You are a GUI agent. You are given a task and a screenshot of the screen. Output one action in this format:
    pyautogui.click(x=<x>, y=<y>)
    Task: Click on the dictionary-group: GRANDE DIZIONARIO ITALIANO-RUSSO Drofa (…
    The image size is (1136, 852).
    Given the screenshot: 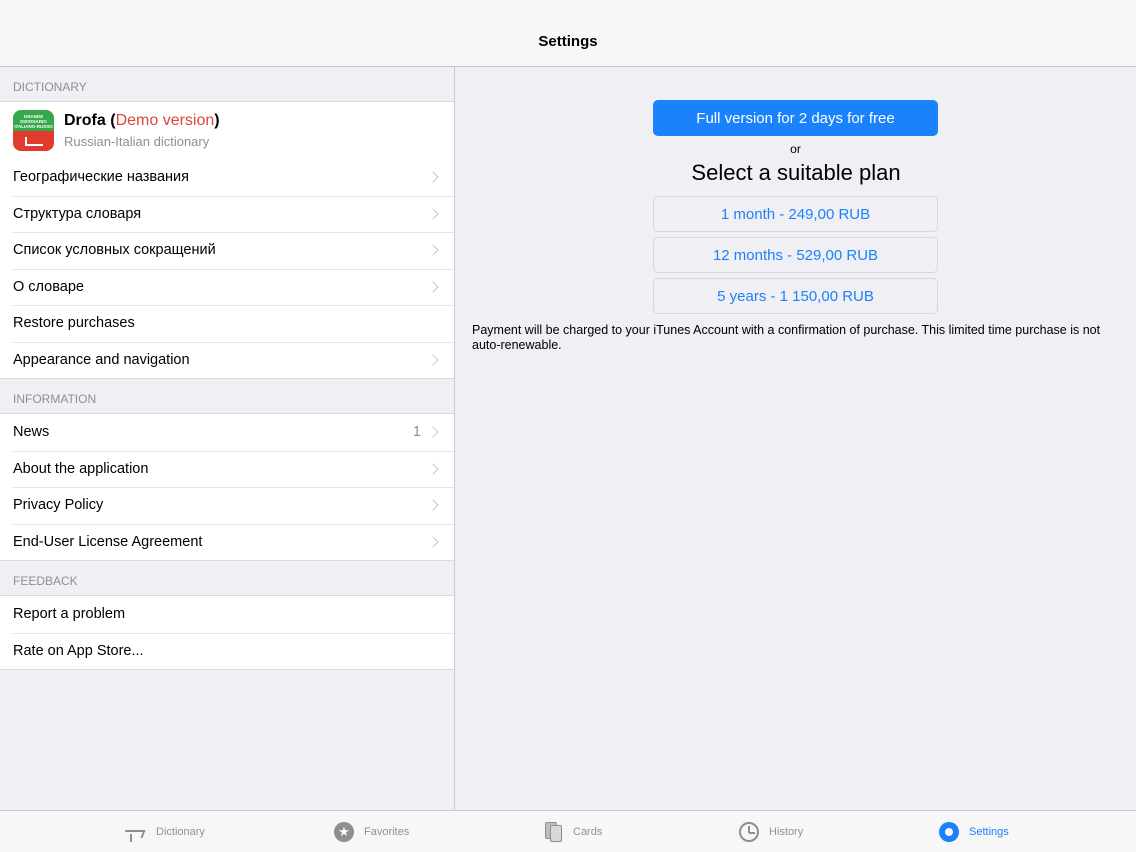 What is the action you would take?
    pyautogui.click(x=227, y=240)
    